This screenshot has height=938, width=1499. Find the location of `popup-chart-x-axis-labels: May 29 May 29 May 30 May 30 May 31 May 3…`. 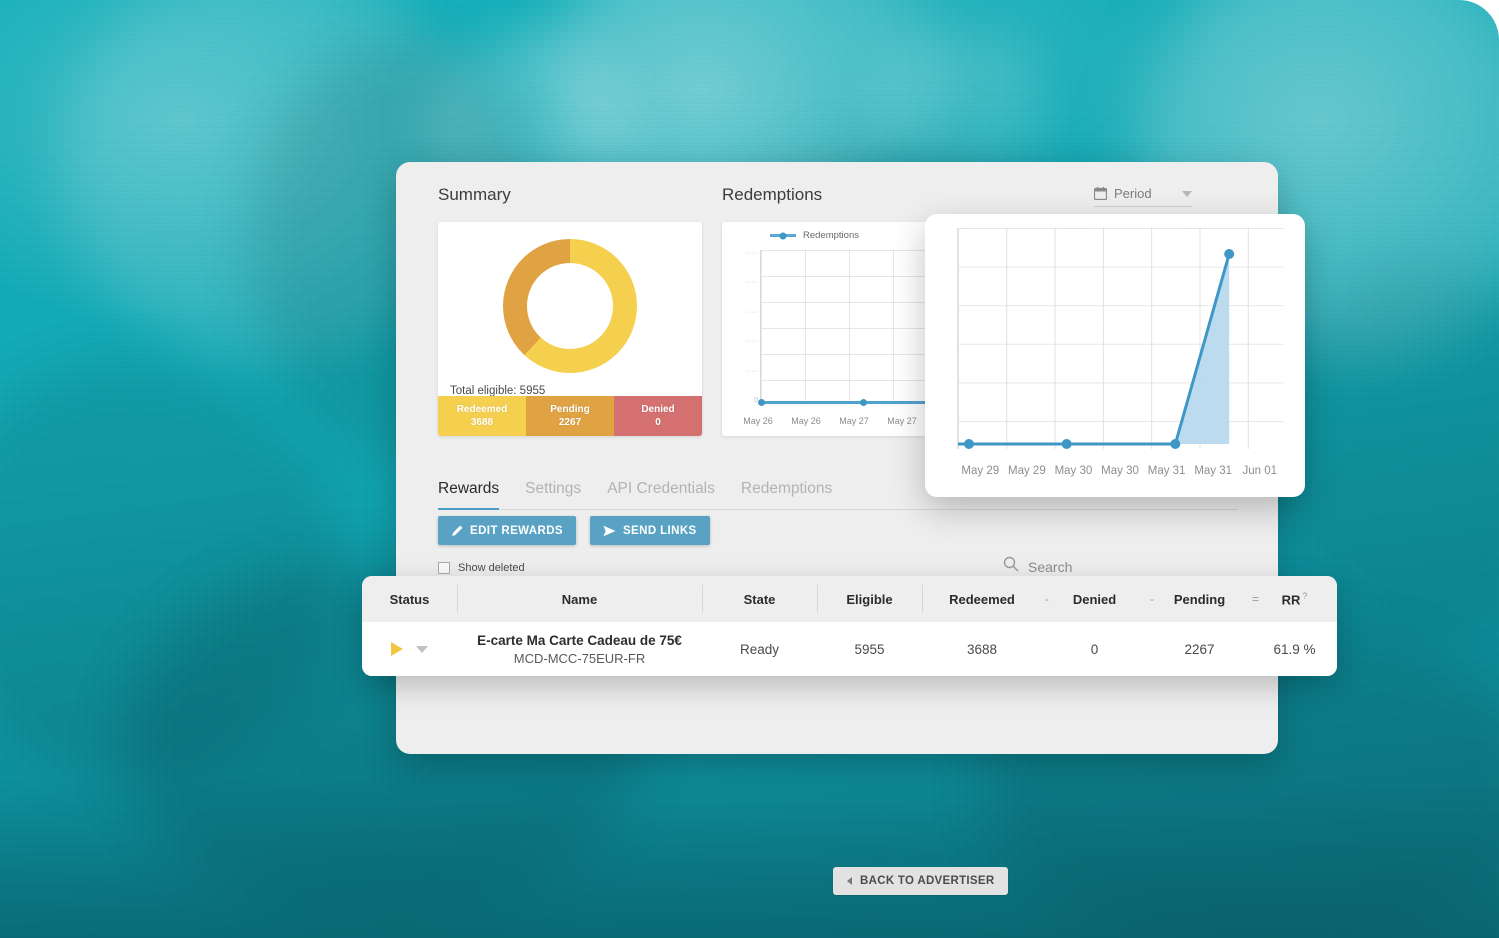

popup-chart-x-axis-labels: May 29 May 29 May 30 May 30 May 31 May 3… is located at coordinates (1120, 471).